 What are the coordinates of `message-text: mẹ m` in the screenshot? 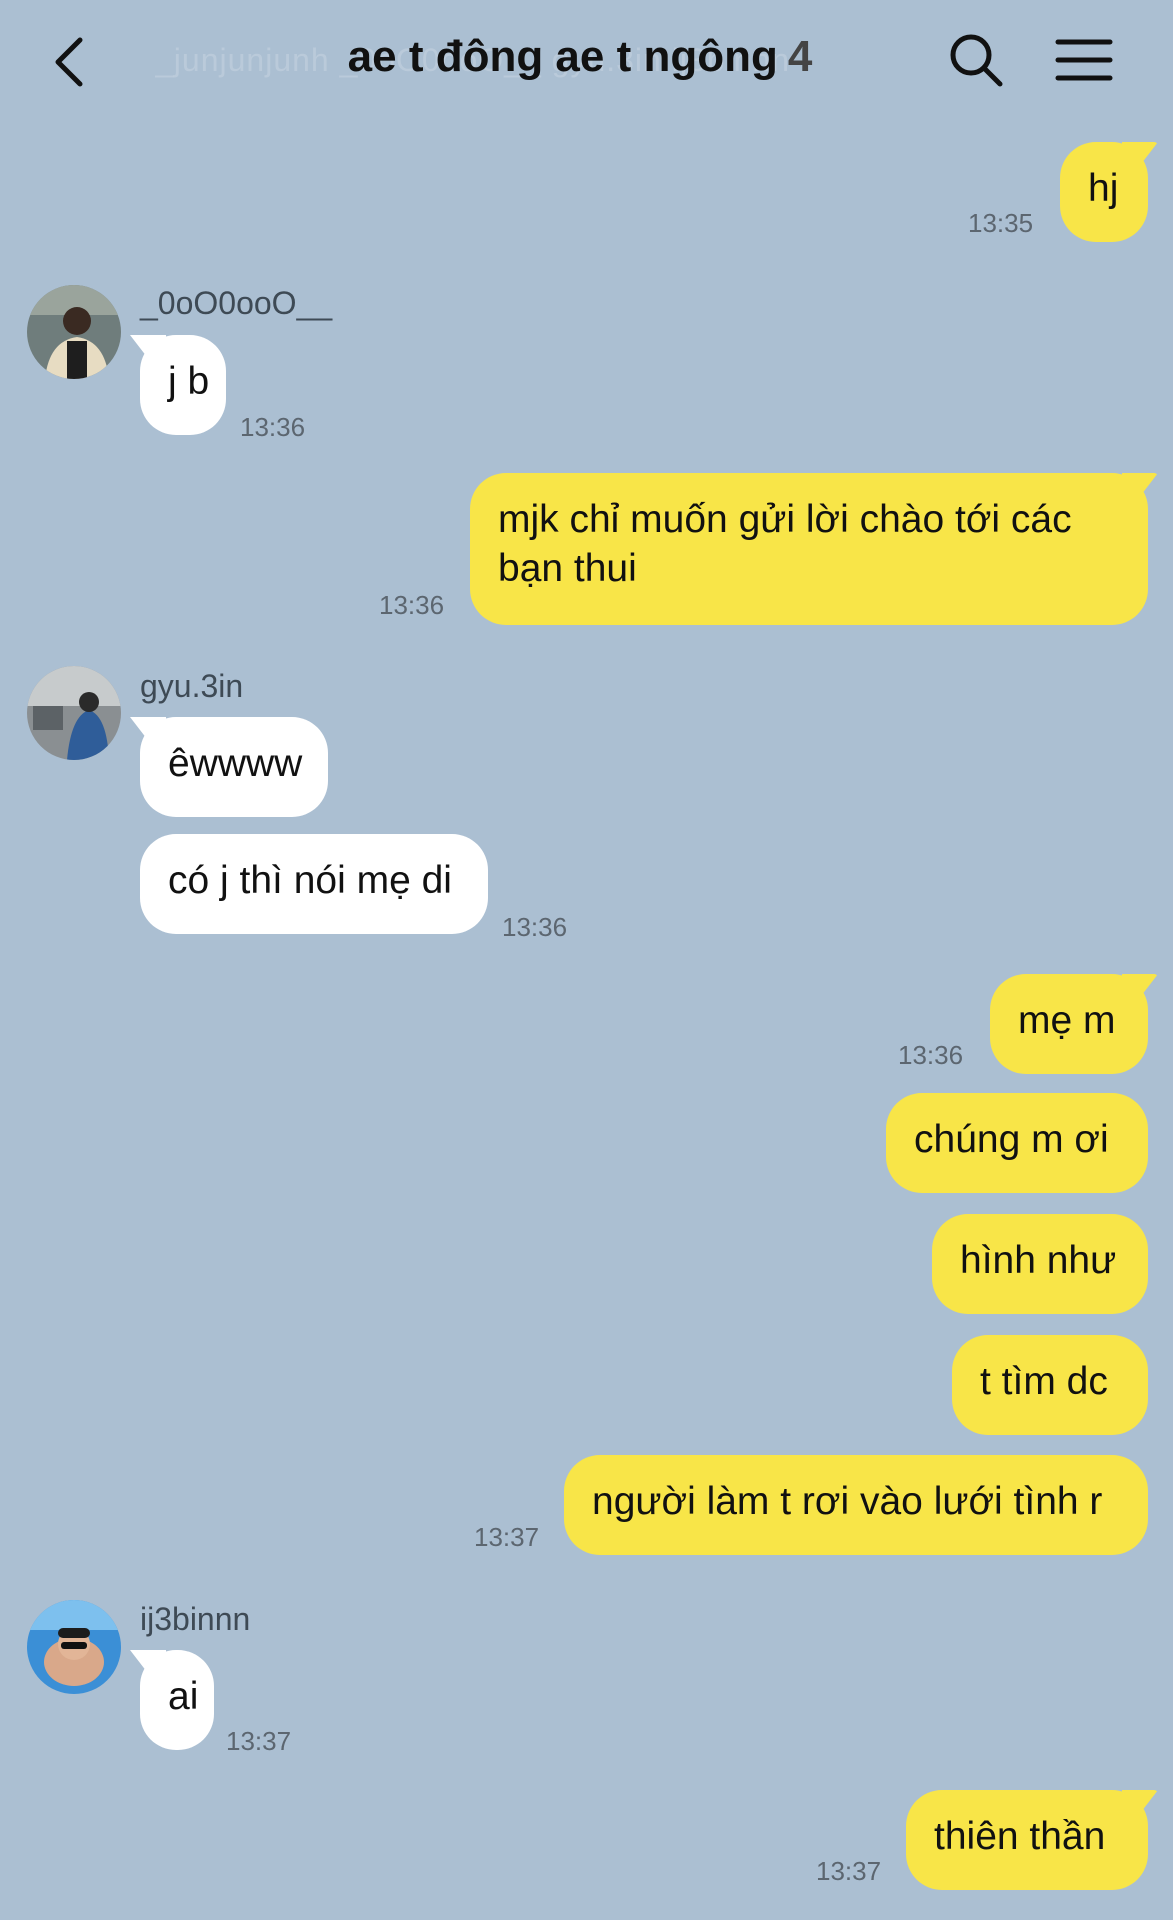 It's located at (1067, 1020).